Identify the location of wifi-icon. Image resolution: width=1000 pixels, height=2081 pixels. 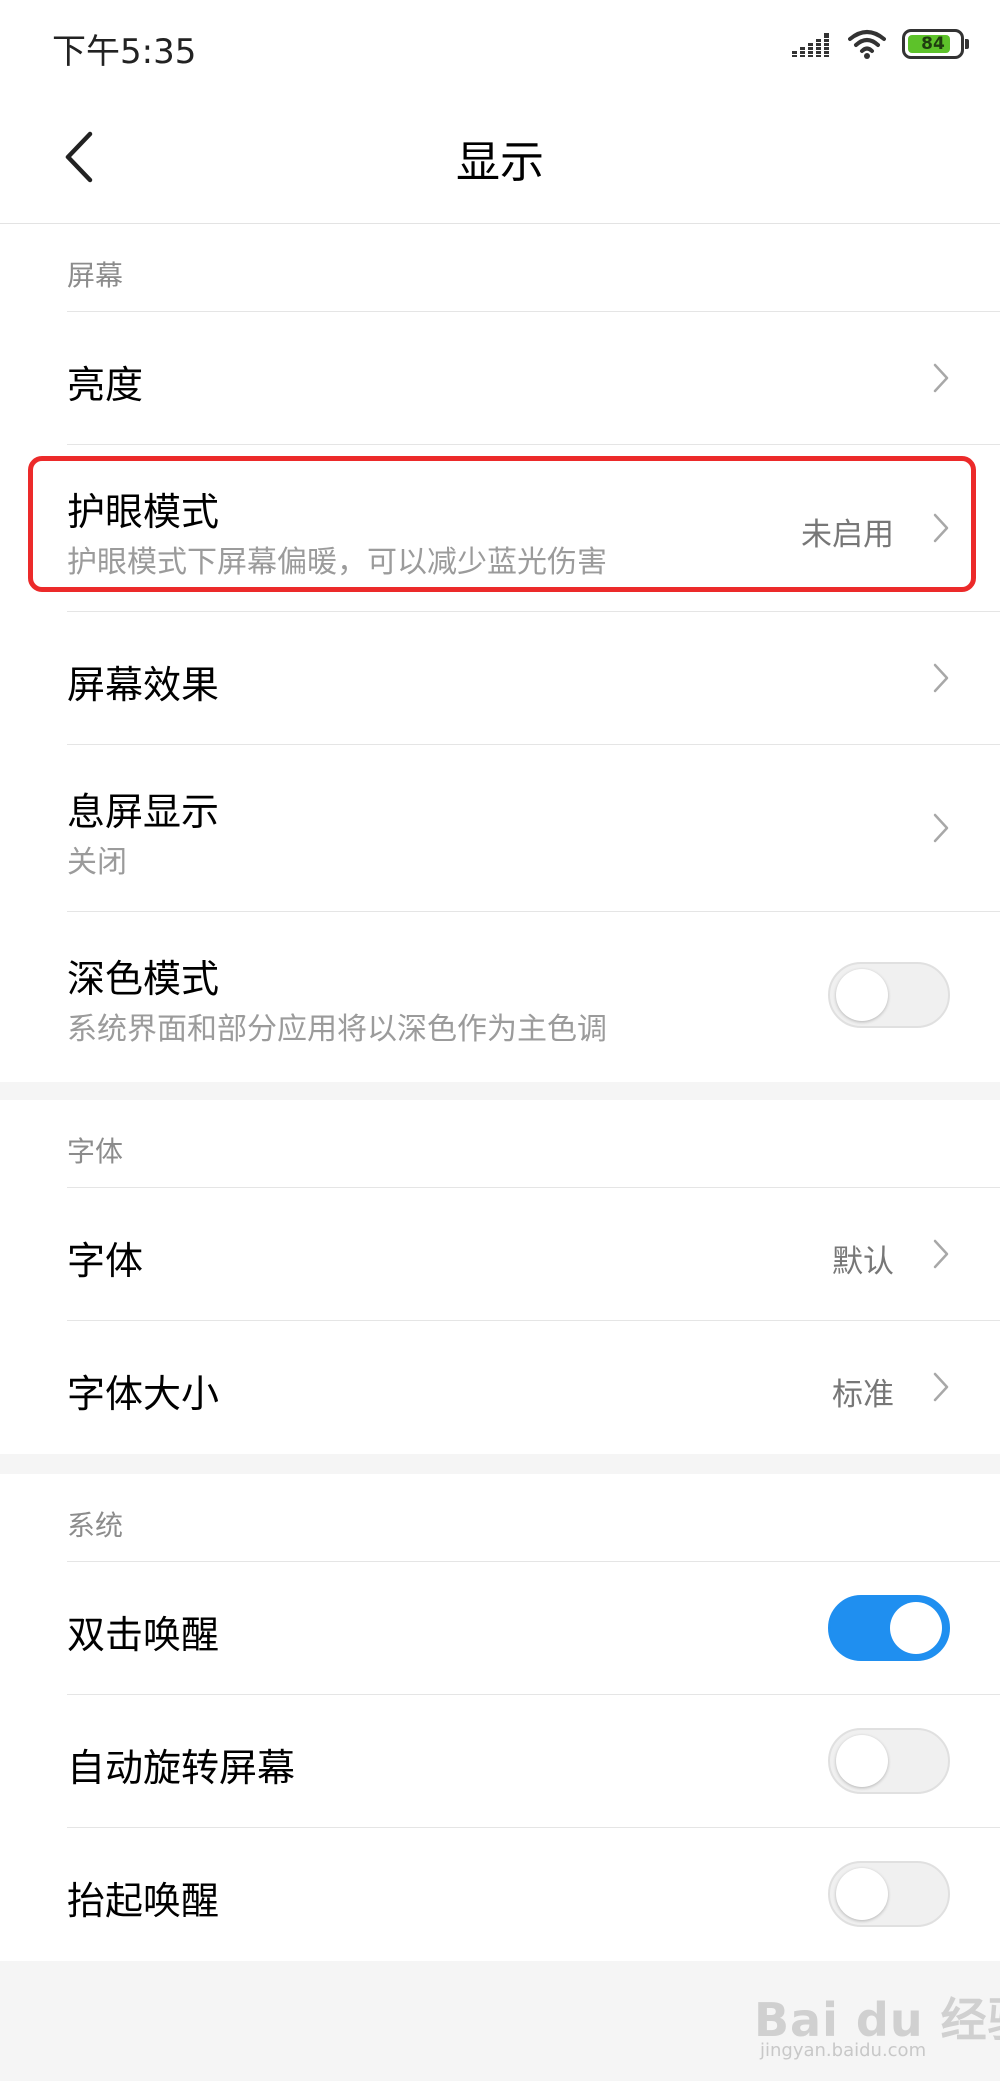
(867, 44).